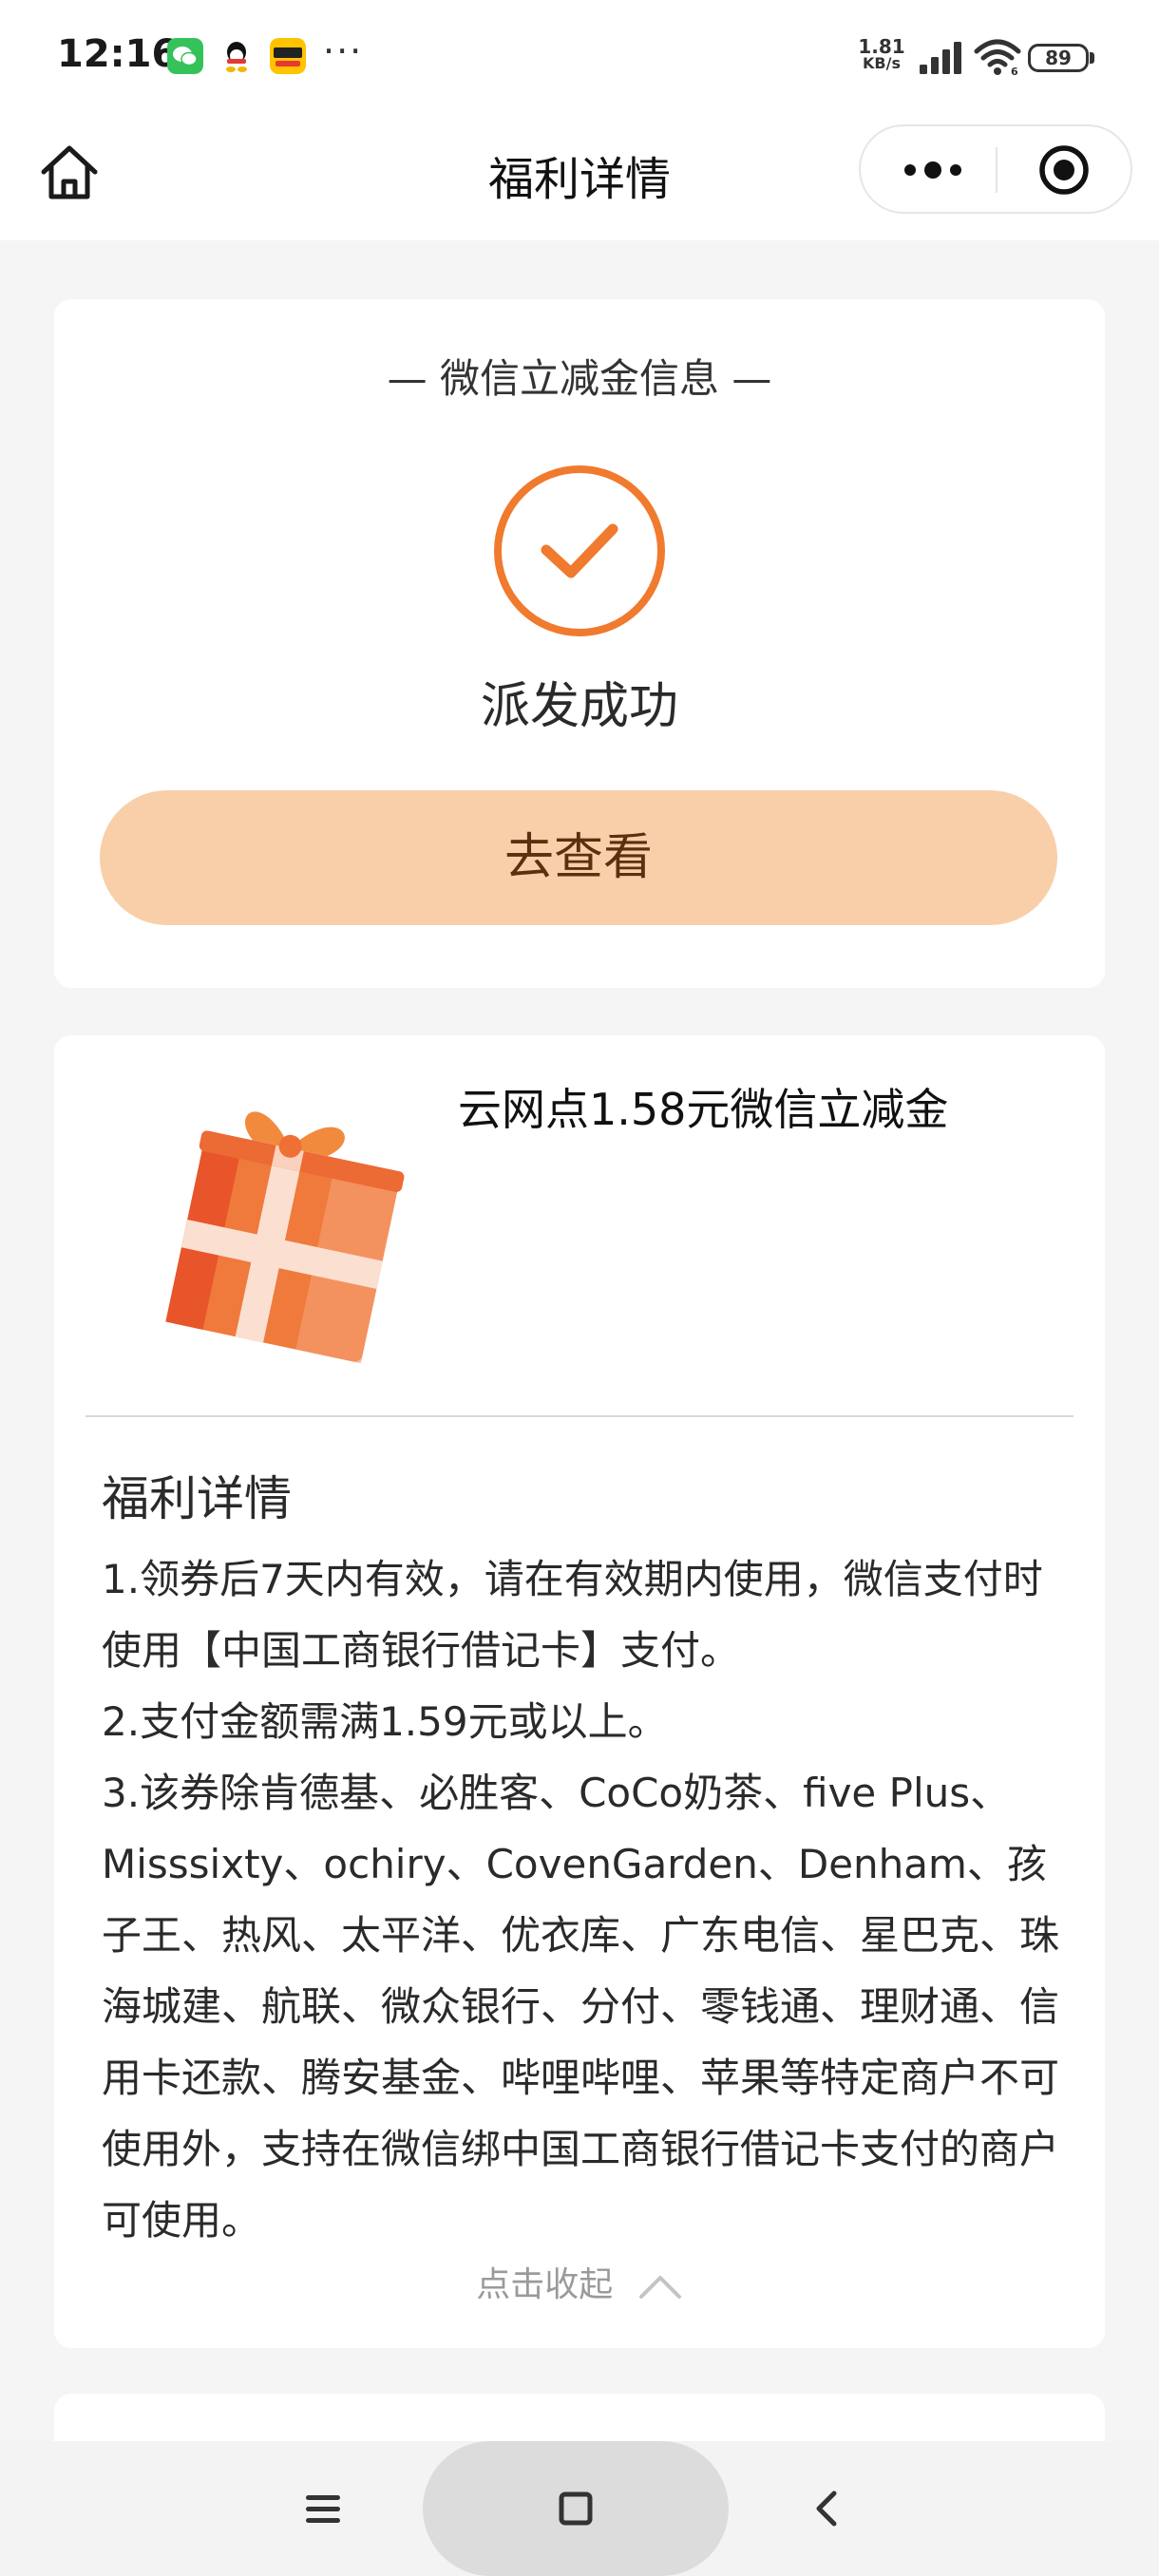  I want to click on wechat-icon, so click(185, 56).